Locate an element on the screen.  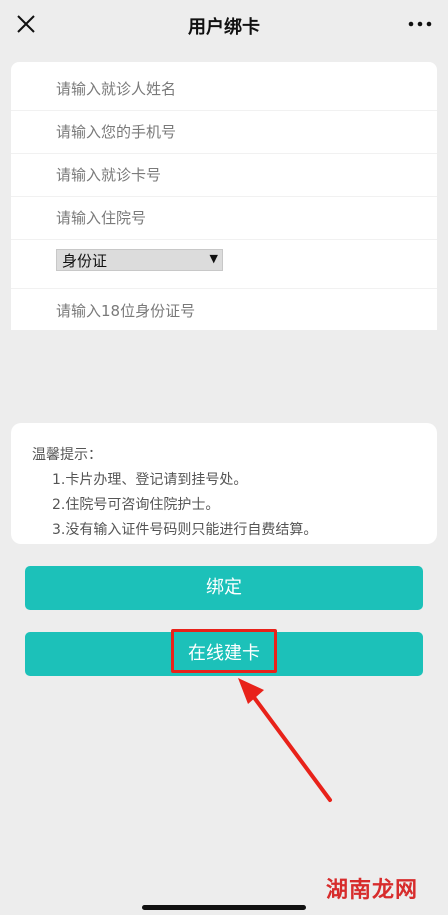
highlight-box is located at coordinates (224, 651).